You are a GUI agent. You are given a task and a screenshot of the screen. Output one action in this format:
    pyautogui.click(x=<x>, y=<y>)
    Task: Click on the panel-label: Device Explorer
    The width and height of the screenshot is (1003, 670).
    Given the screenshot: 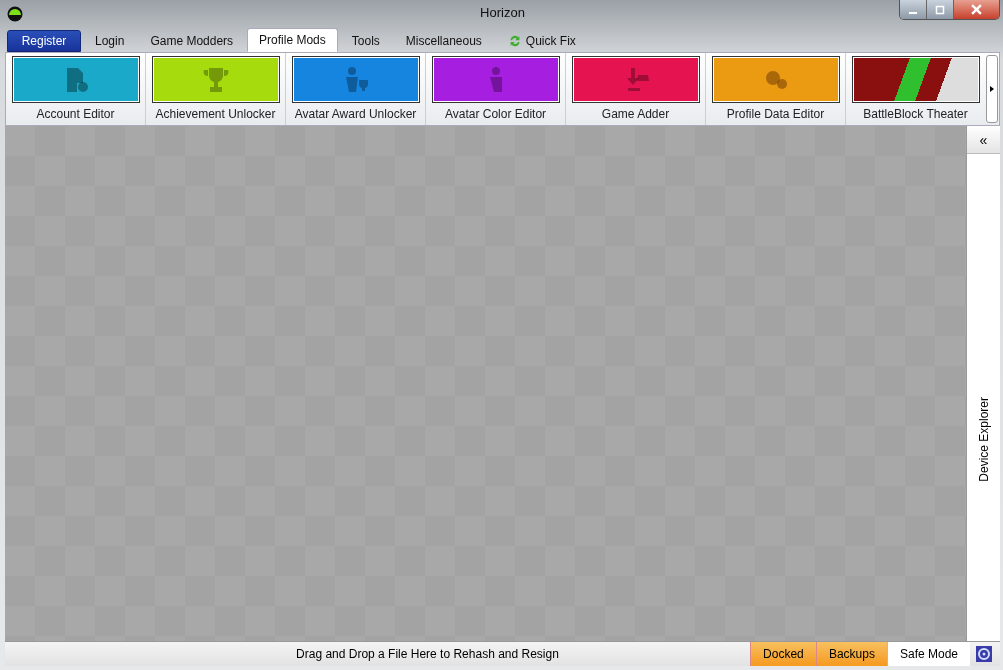 What is the action you would take?
    pyautogui.click(x=983, y=439)
    